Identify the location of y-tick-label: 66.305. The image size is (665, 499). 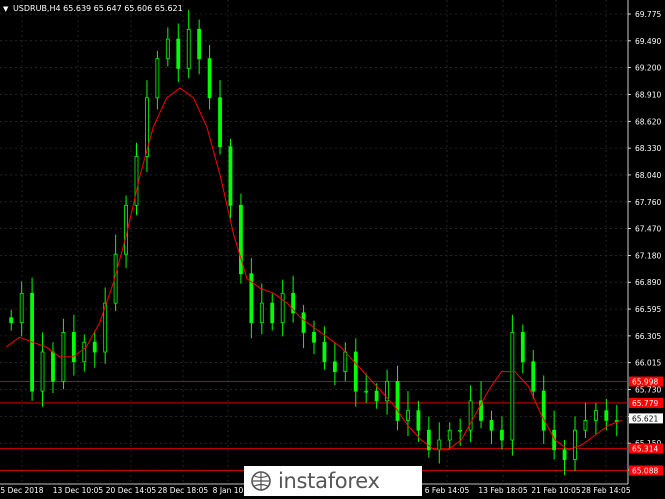
(648, 336).